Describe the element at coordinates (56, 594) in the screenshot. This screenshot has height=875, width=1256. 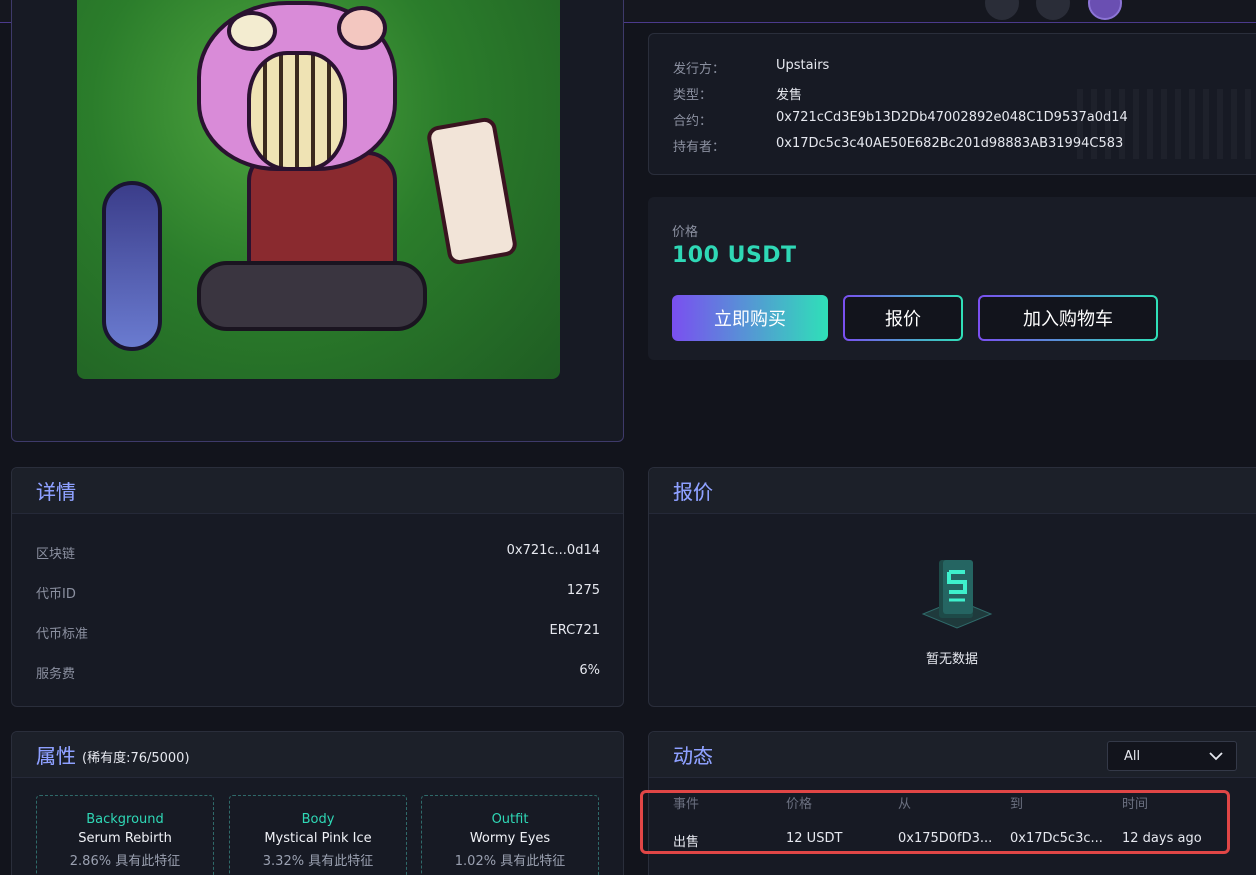
I see `detail-label: 代币ID` at that location.